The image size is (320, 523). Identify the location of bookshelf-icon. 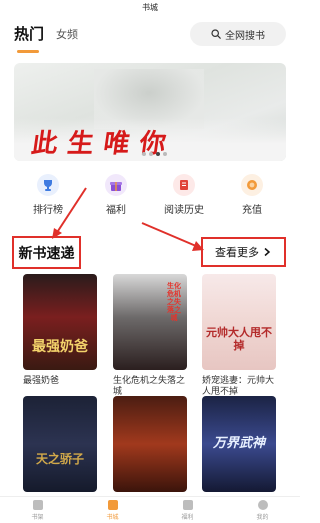
(37, 504).